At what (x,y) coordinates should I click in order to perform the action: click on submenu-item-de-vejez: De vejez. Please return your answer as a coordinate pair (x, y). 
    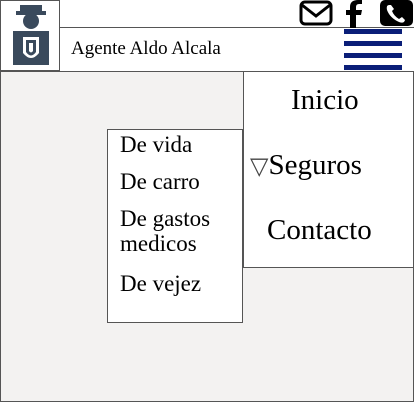
    Looking at the image, I should click on (160, 283).